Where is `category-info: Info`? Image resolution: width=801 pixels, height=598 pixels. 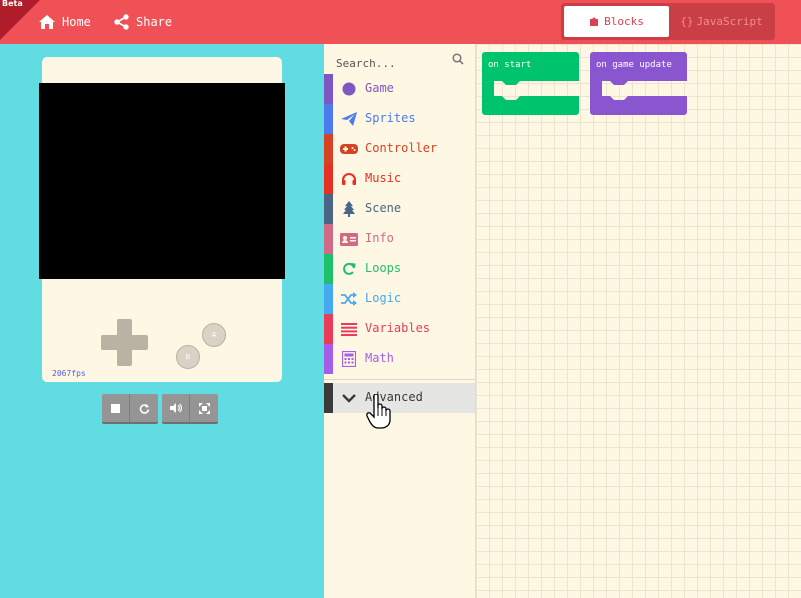 category-info: Info is located at coordinates (399, 239).